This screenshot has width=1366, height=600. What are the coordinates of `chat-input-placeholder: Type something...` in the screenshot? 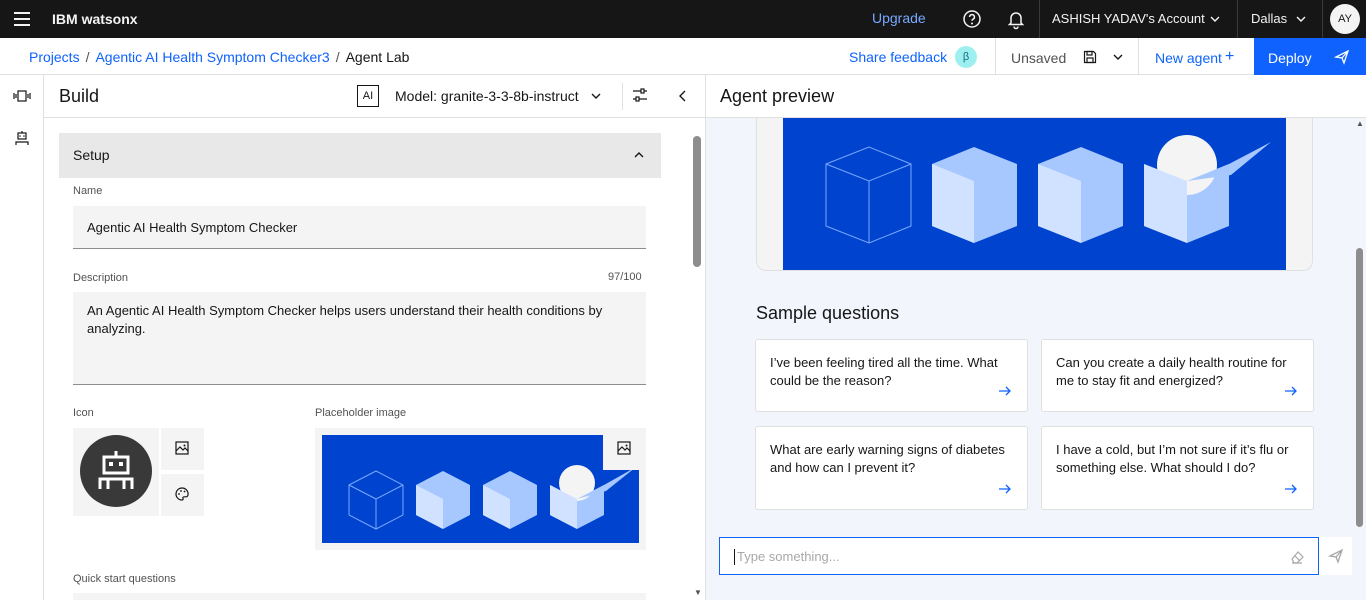 It's located at (788, 556).